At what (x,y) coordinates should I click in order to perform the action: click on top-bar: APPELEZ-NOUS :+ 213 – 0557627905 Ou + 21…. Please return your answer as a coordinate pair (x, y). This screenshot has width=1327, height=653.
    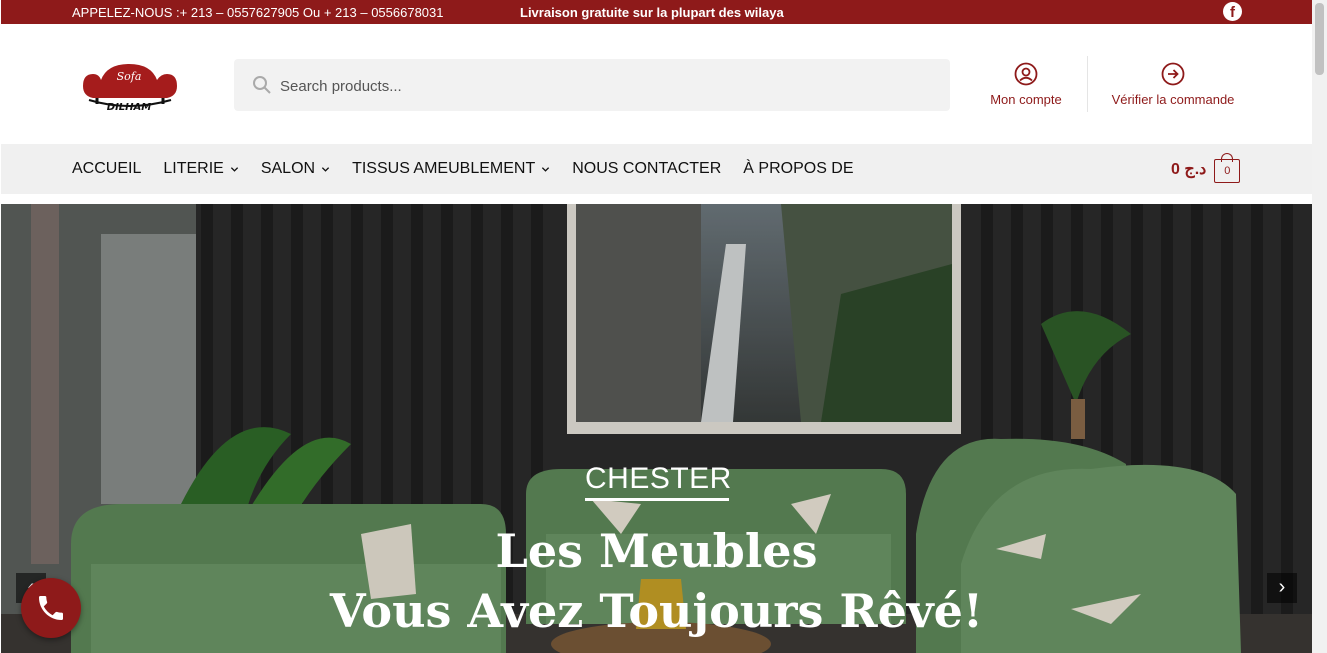
    Looking at the image, I should click on (656, 12).